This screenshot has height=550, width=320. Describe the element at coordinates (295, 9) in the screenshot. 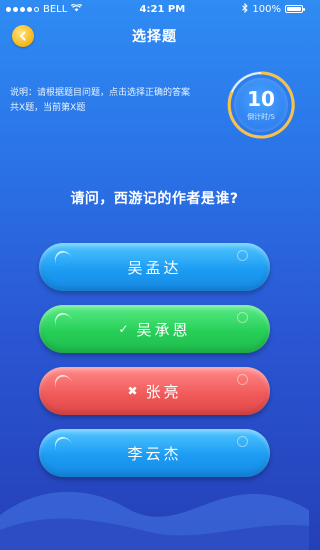

I see `battery-icon` at that location.